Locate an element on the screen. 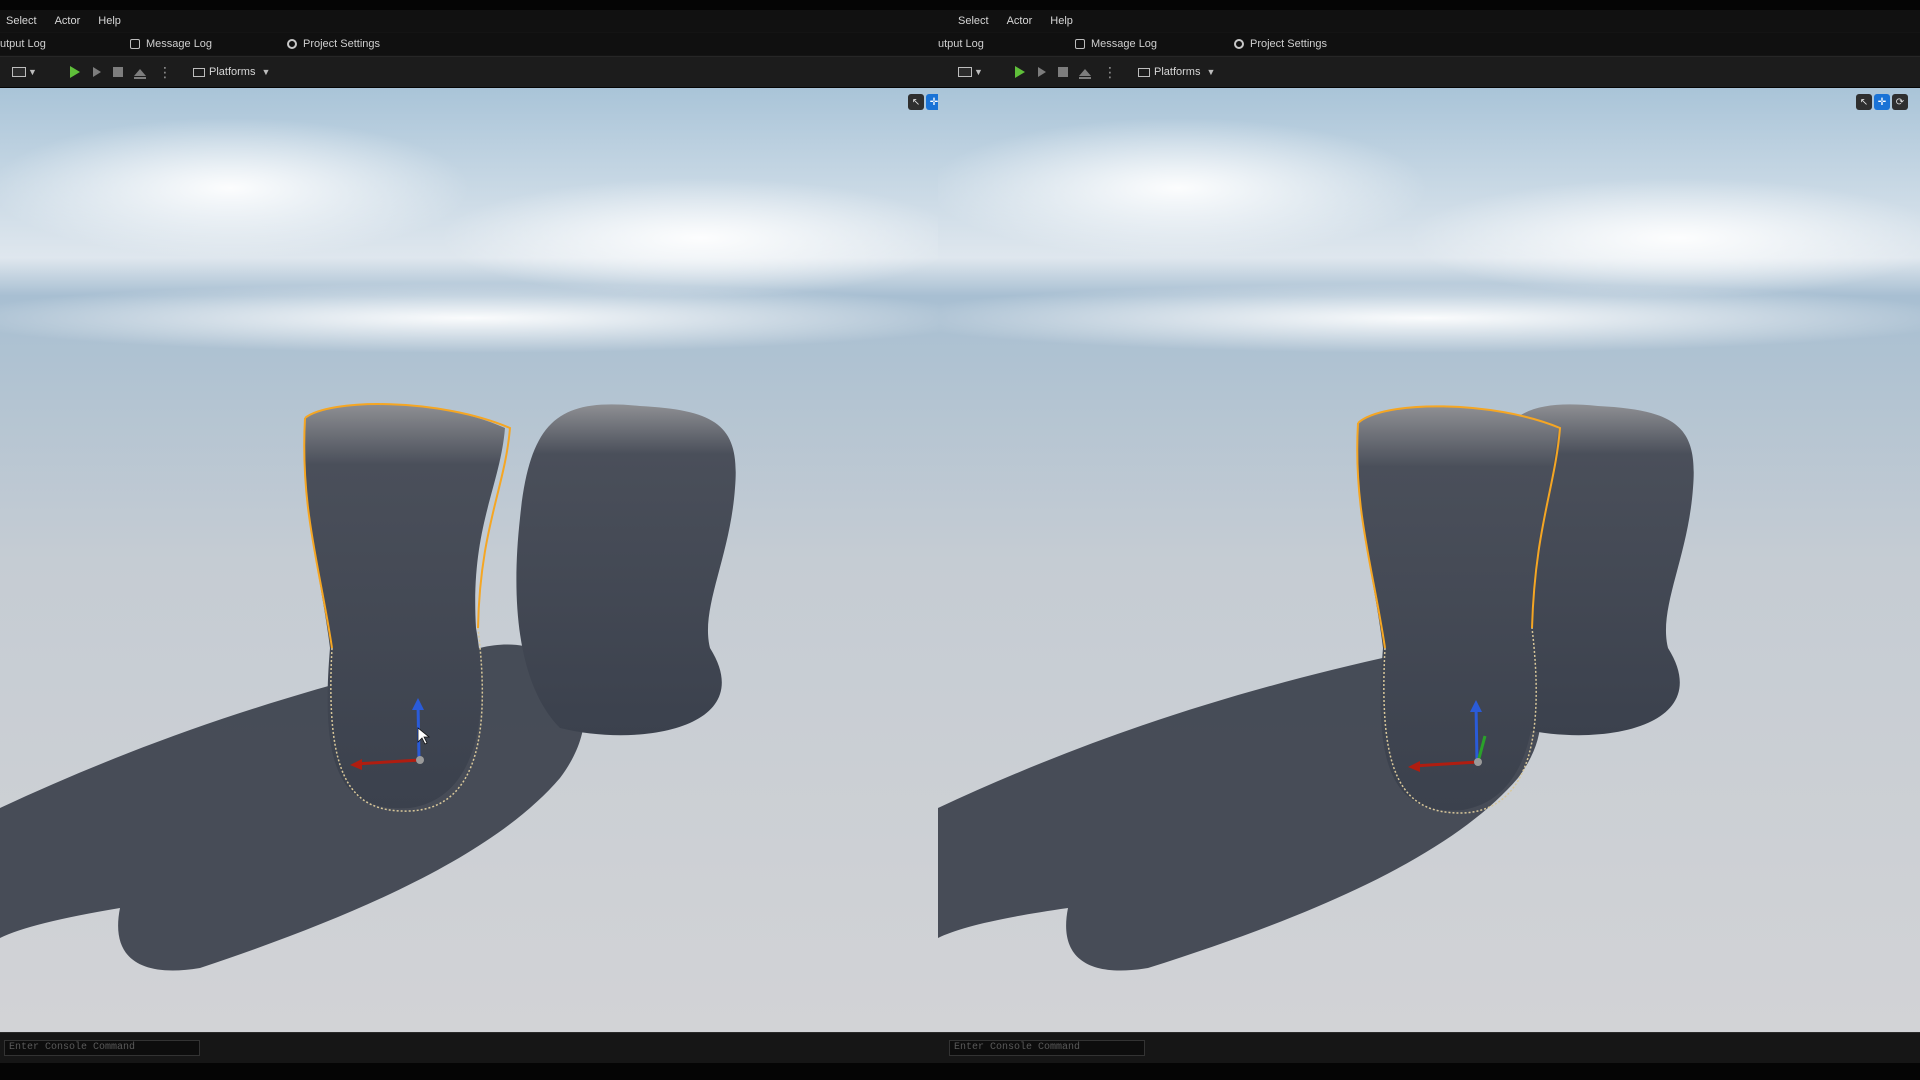 This screenshot has height=1080, width=1920. viewport-transform-tools: ↖ ✛ is located at coordinates (923, 102).